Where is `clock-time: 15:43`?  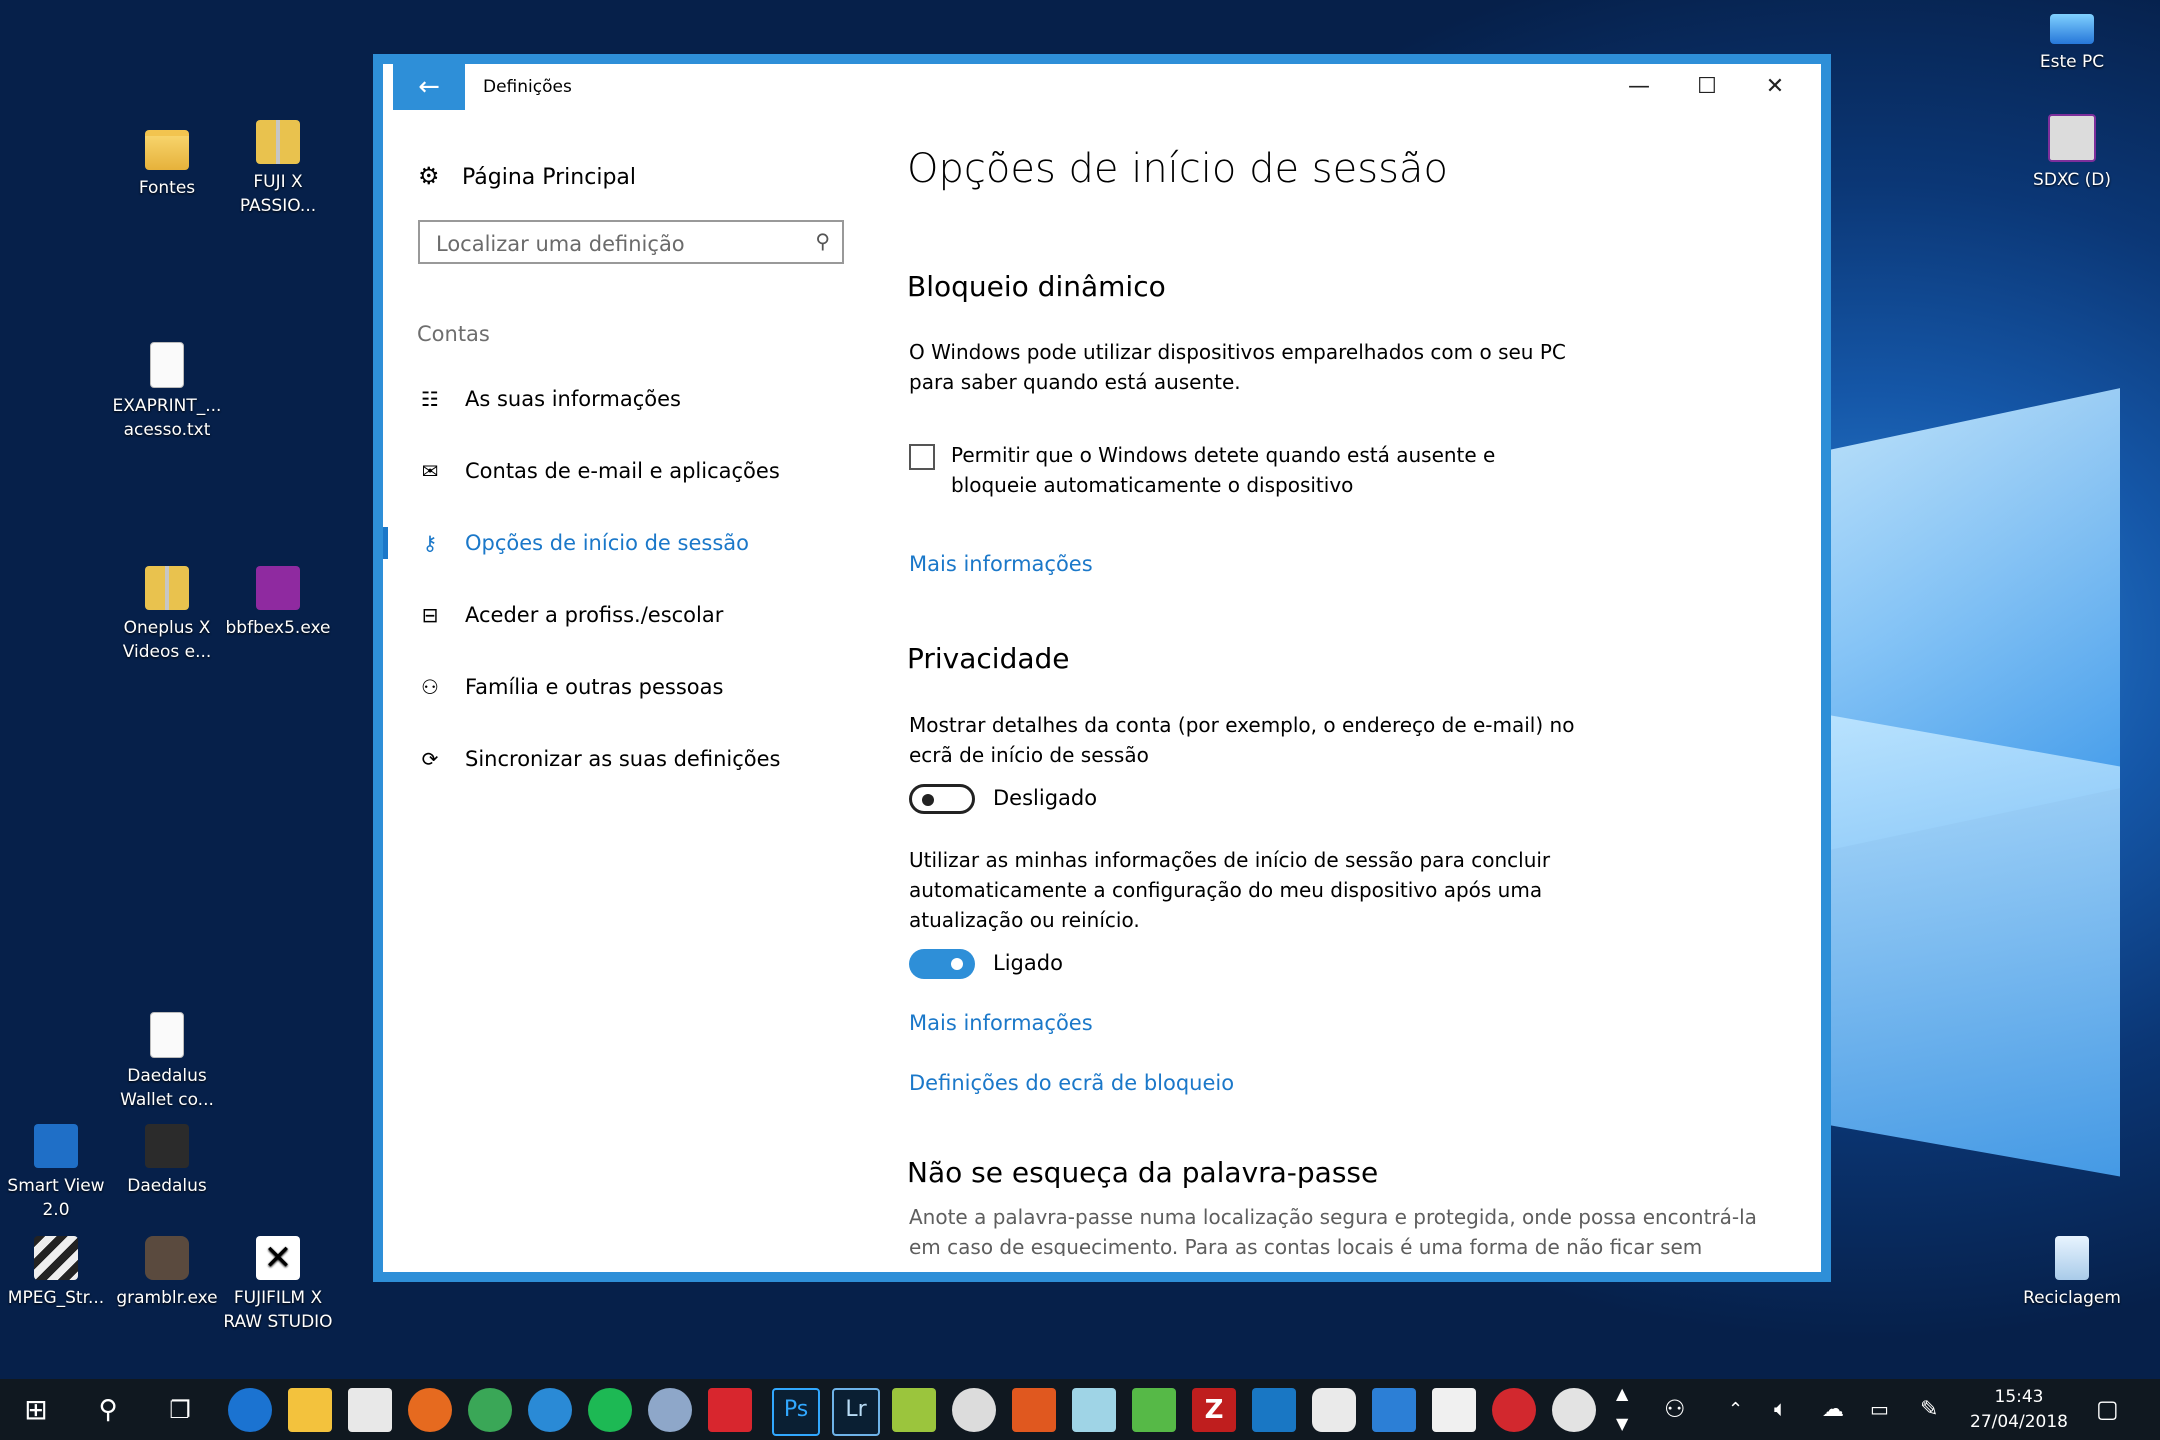
clock-time: 15:43 is located at coordinates (2019, 1397).